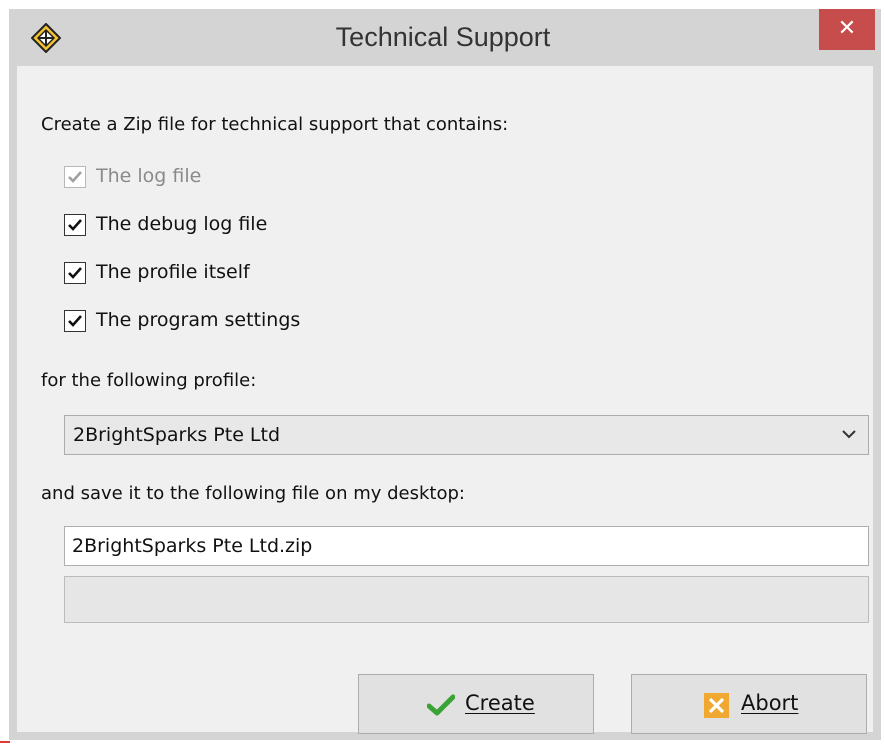  Describe the element at coordinates (716, 705) in the screenshot. I see `orange-x-icon` at that location.